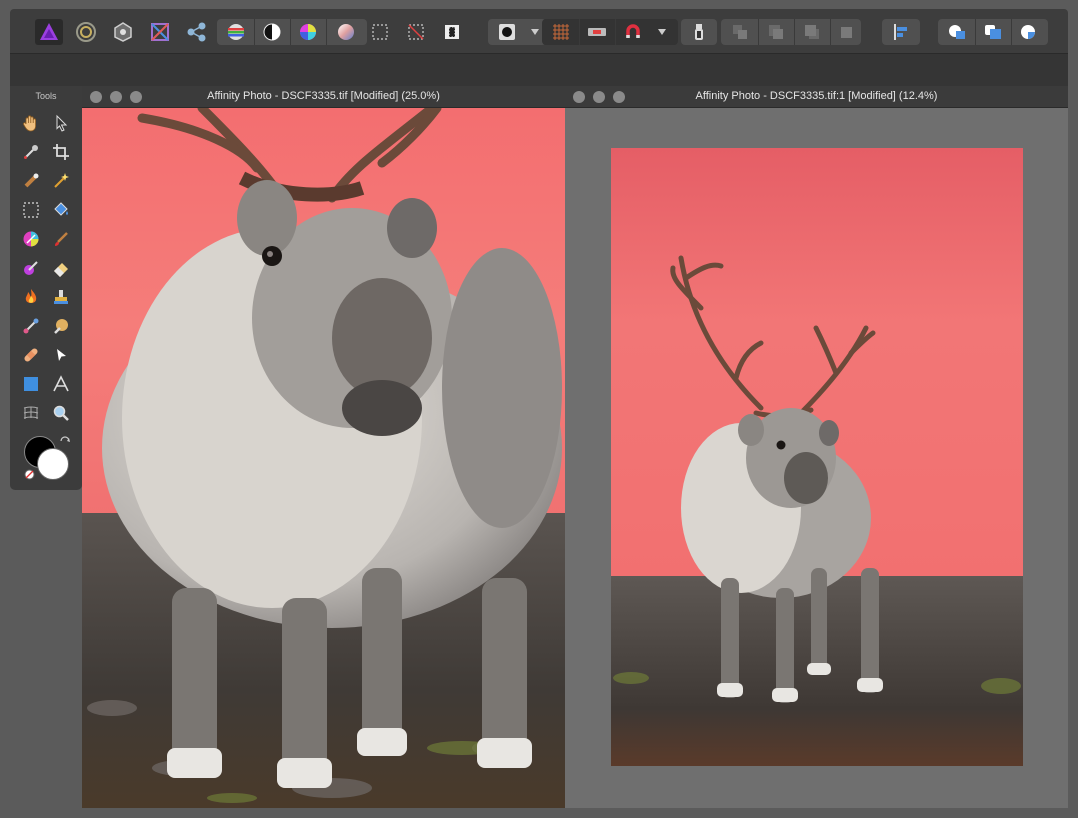 Image resolution: width=1078 pixels, height=818 pixels. I want to click on affinity-photo-persona-icon, so click(49, 31).